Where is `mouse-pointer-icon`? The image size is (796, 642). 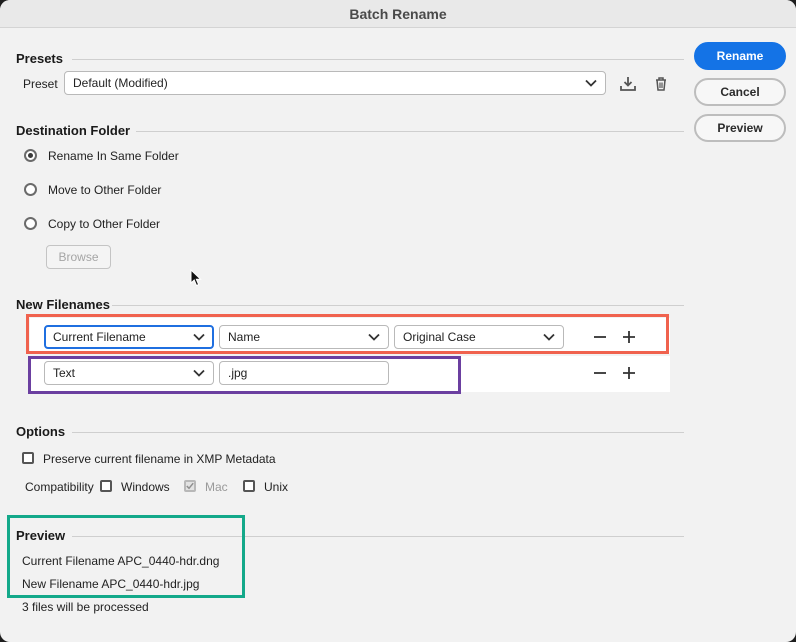
mouse-pointer-icon is located at coordinates (196, 278).